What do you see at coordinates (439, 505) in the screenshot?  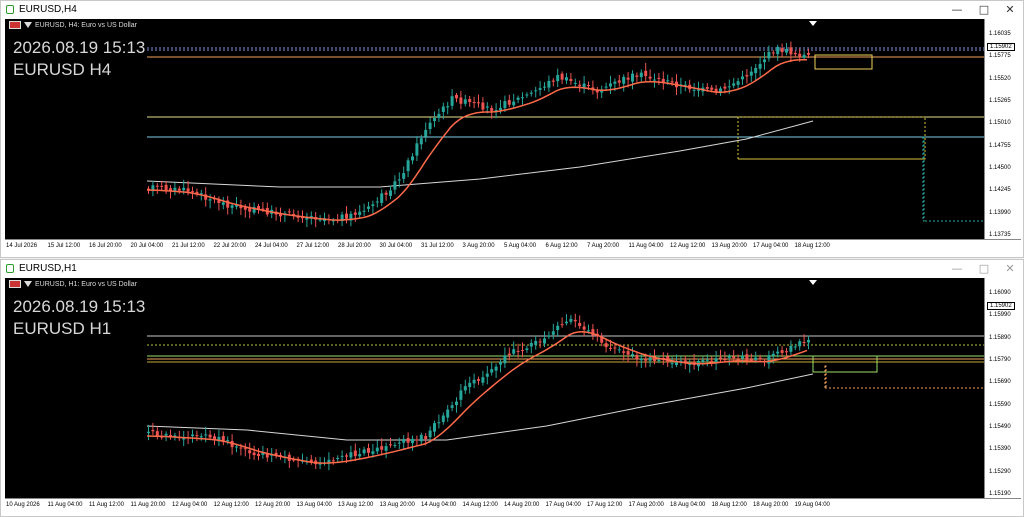 I see `time-tick-label: 14 Aug 04:00` at bounding box center [439, 505].